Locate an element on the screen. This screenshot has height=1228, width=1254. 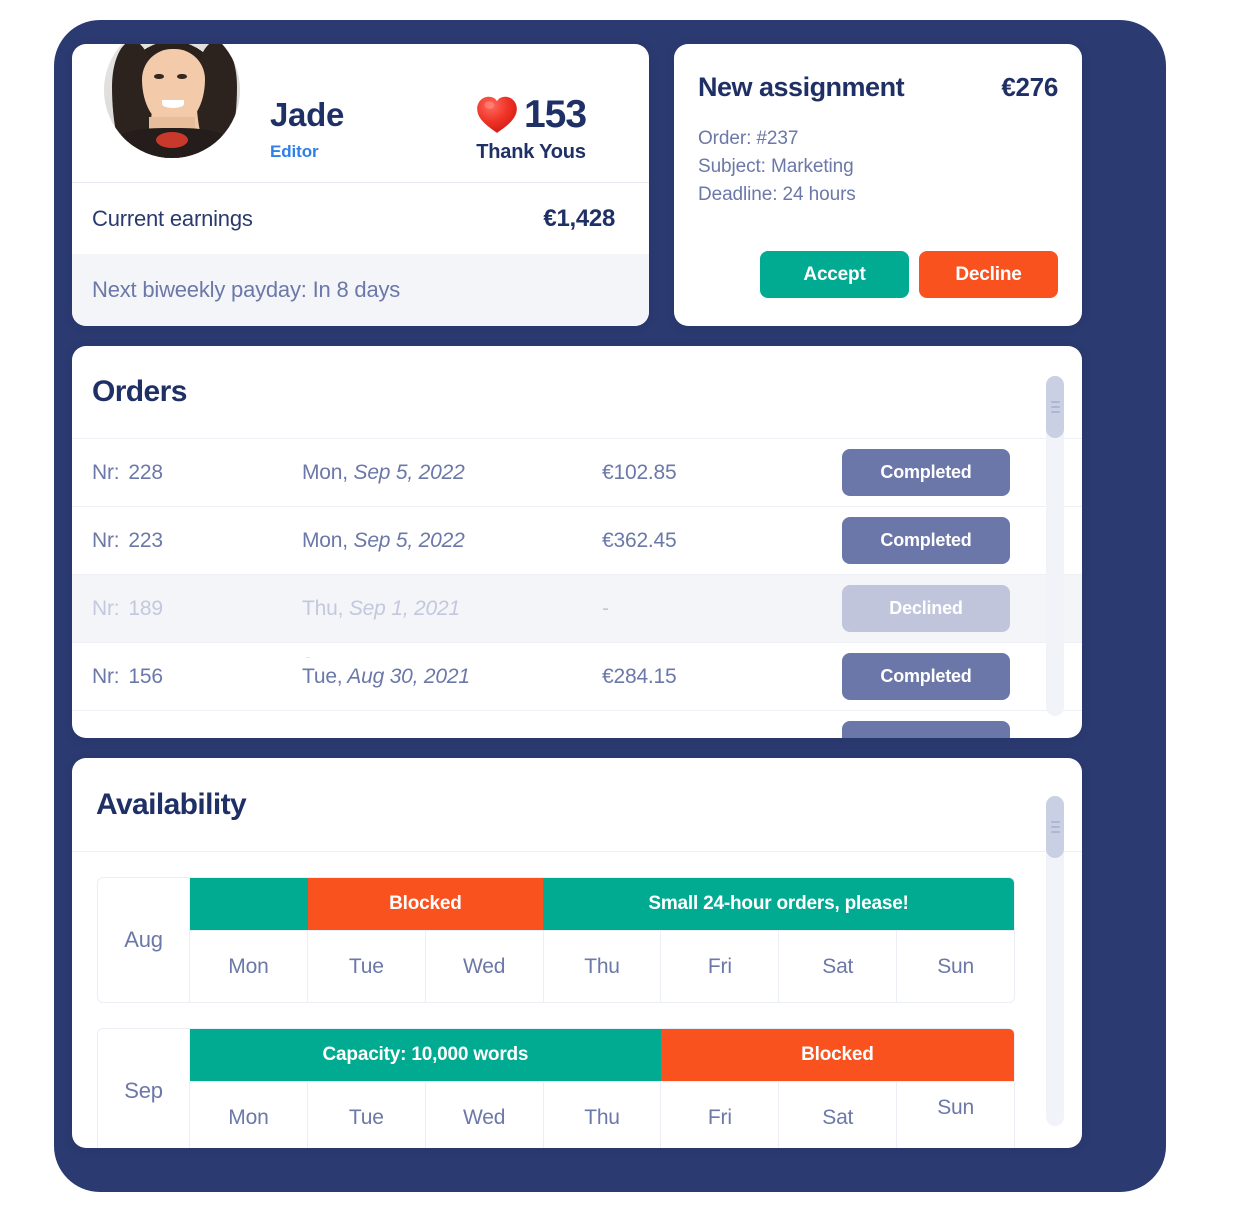
avatar-smile is located at coordinates (173, 103).